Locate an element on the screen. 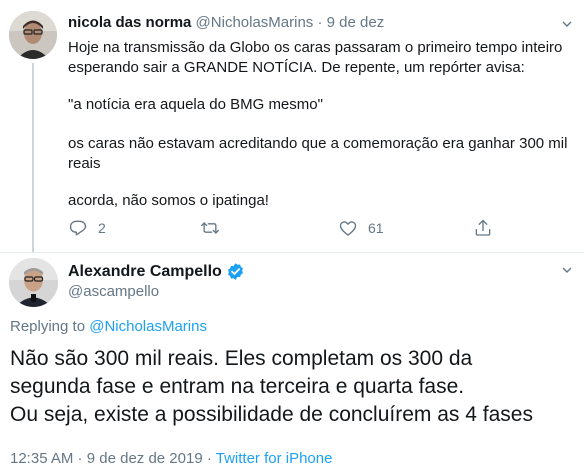  tweet-date: 9 de dez de 2019 is located at coordinates (145, 458).